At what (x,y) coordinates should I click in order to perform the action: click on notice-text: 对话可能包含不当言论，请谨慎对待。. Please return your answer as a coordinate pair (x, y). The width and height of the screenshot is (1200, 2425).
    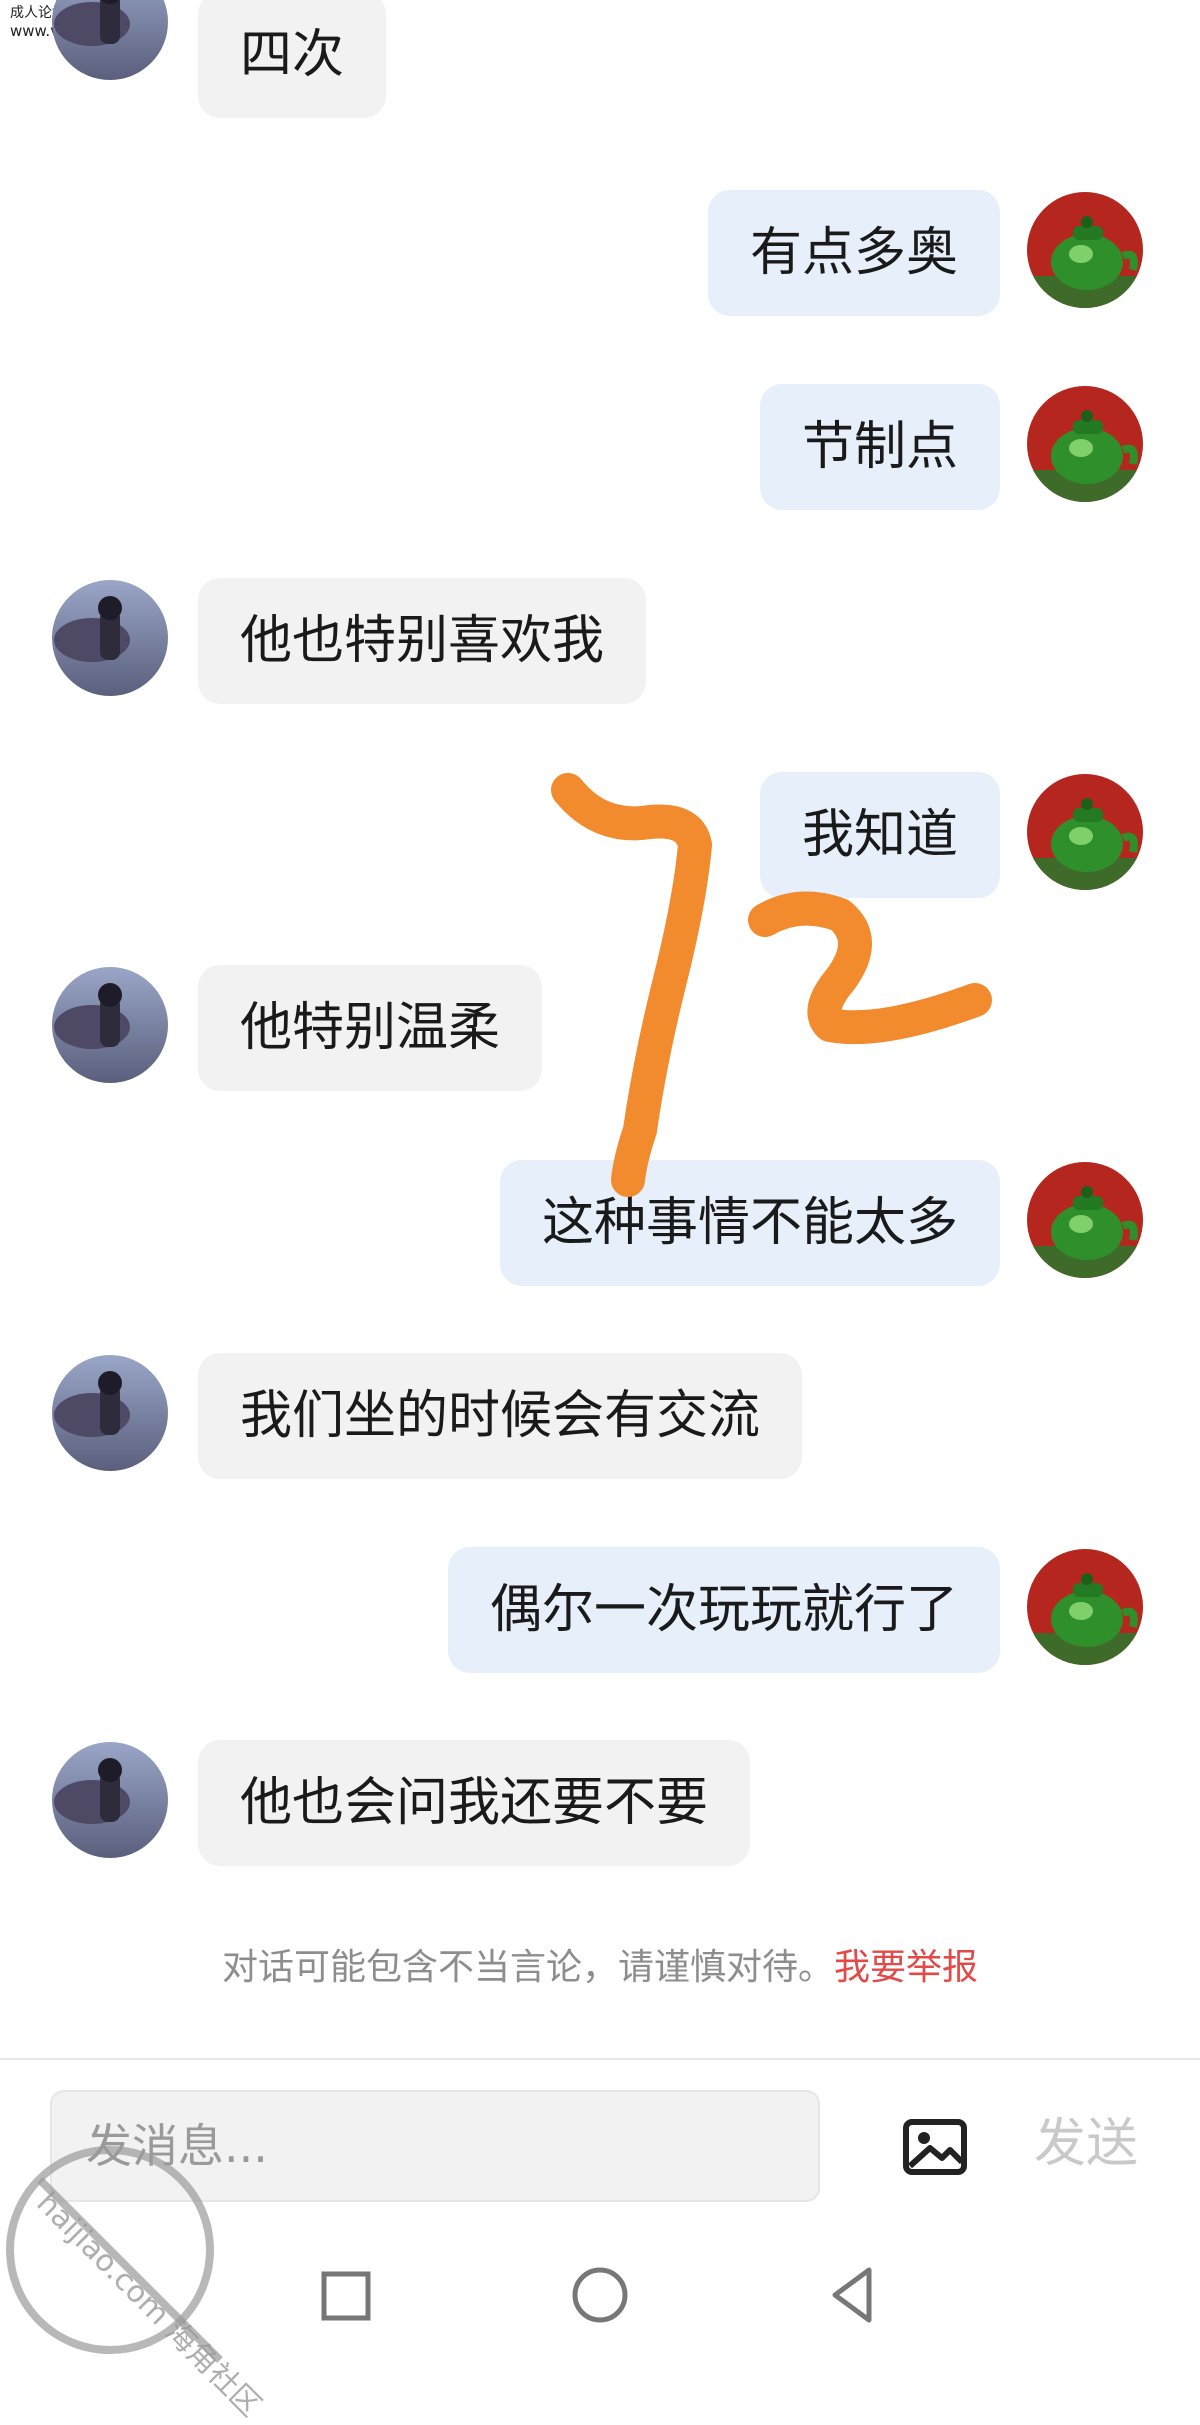
    Looking at the image, I should click on (527, 1967).